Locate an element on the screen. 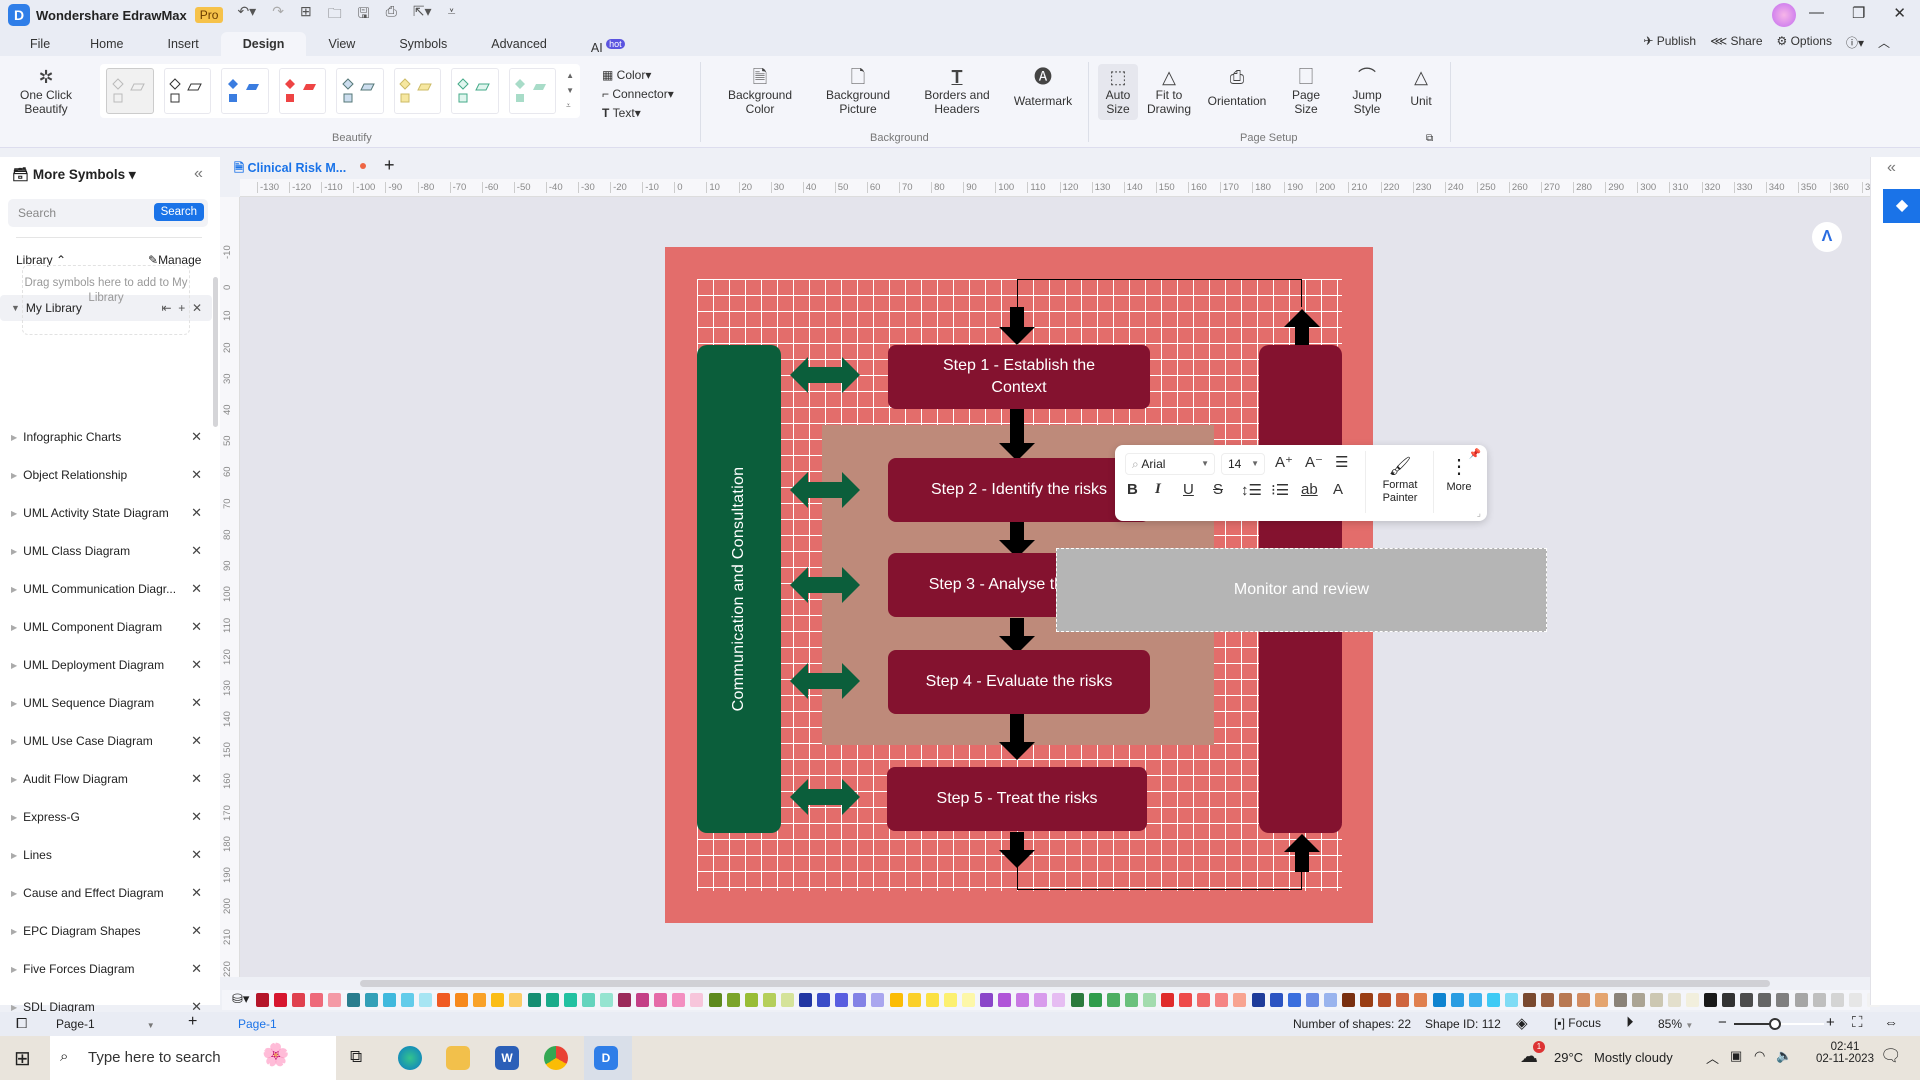 The width and height of the screenshot is (1920, 1080). zoom-level: 85% ▼ is located at coordinates (1675, 1024).